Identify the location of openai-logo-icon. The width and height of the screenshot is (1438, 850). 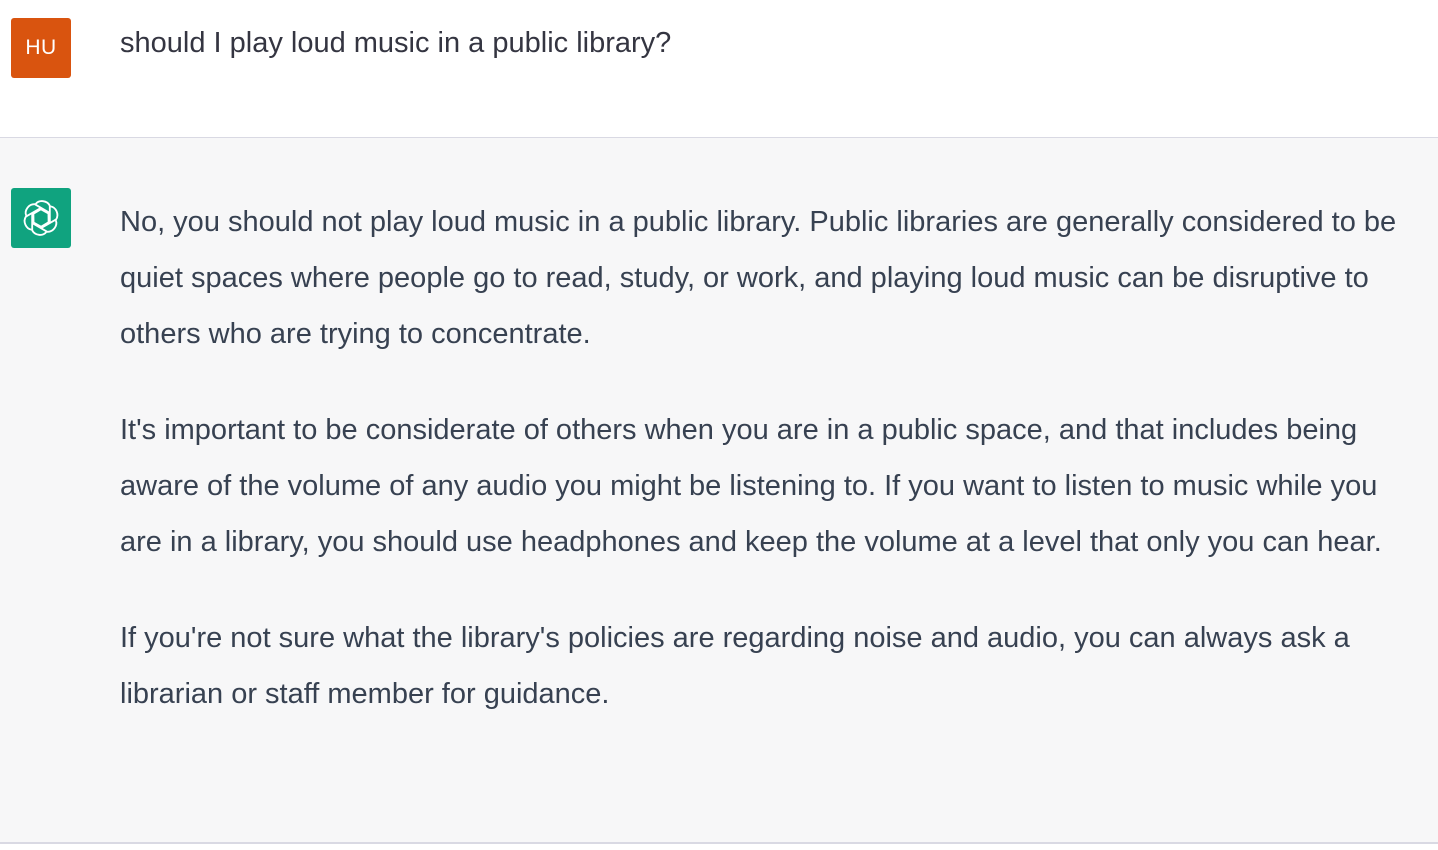
(41, 218).